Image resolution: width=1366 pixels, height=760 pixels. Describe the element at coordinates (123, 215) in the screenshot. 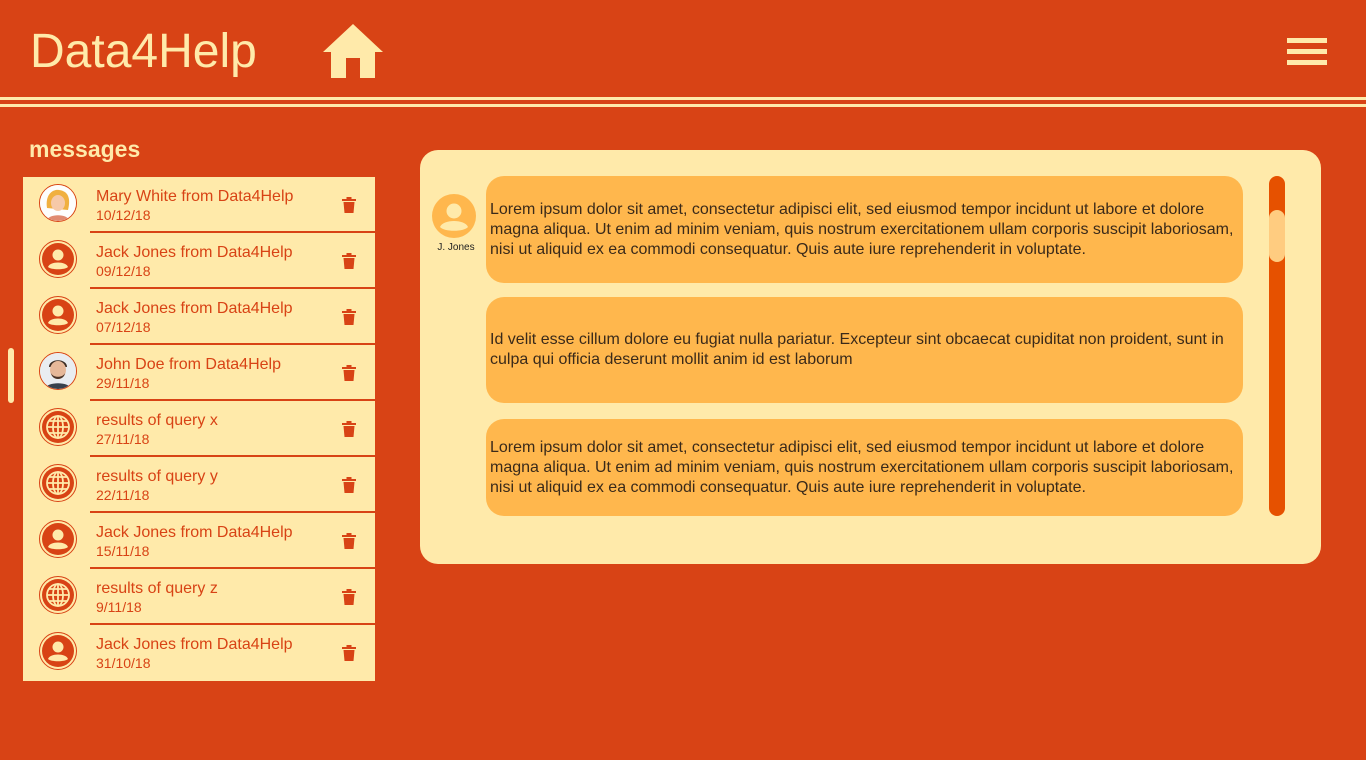

I see `message-date: 10/12/18` at that location.